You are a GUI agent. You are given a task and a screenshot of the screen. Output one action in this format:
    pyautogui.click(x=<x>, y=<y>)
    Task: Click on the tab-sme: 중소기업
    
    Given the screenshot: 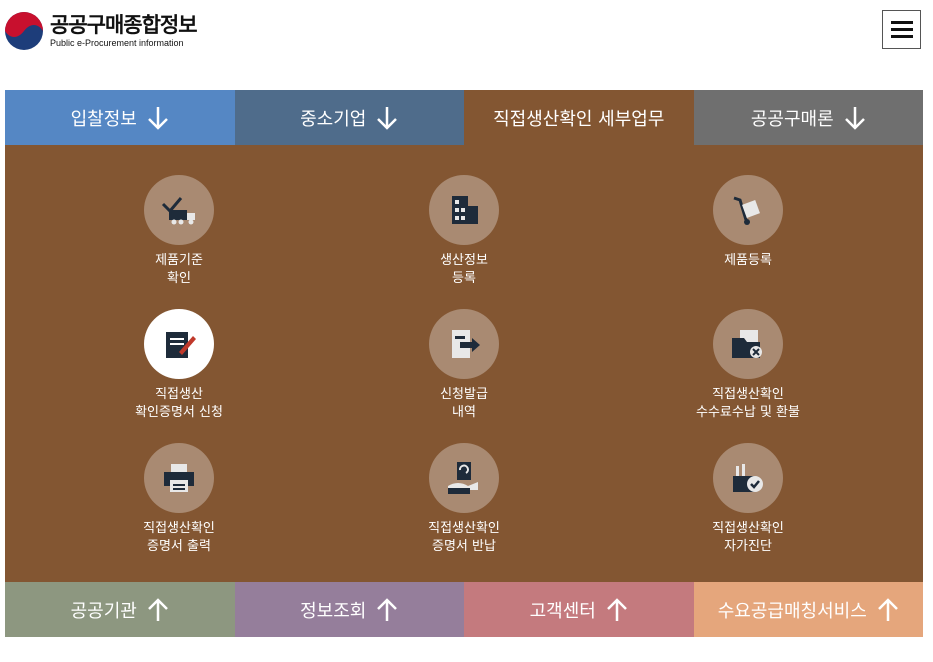 What is the action you would take?
    pyautogui.click(x=349, y=117)
    